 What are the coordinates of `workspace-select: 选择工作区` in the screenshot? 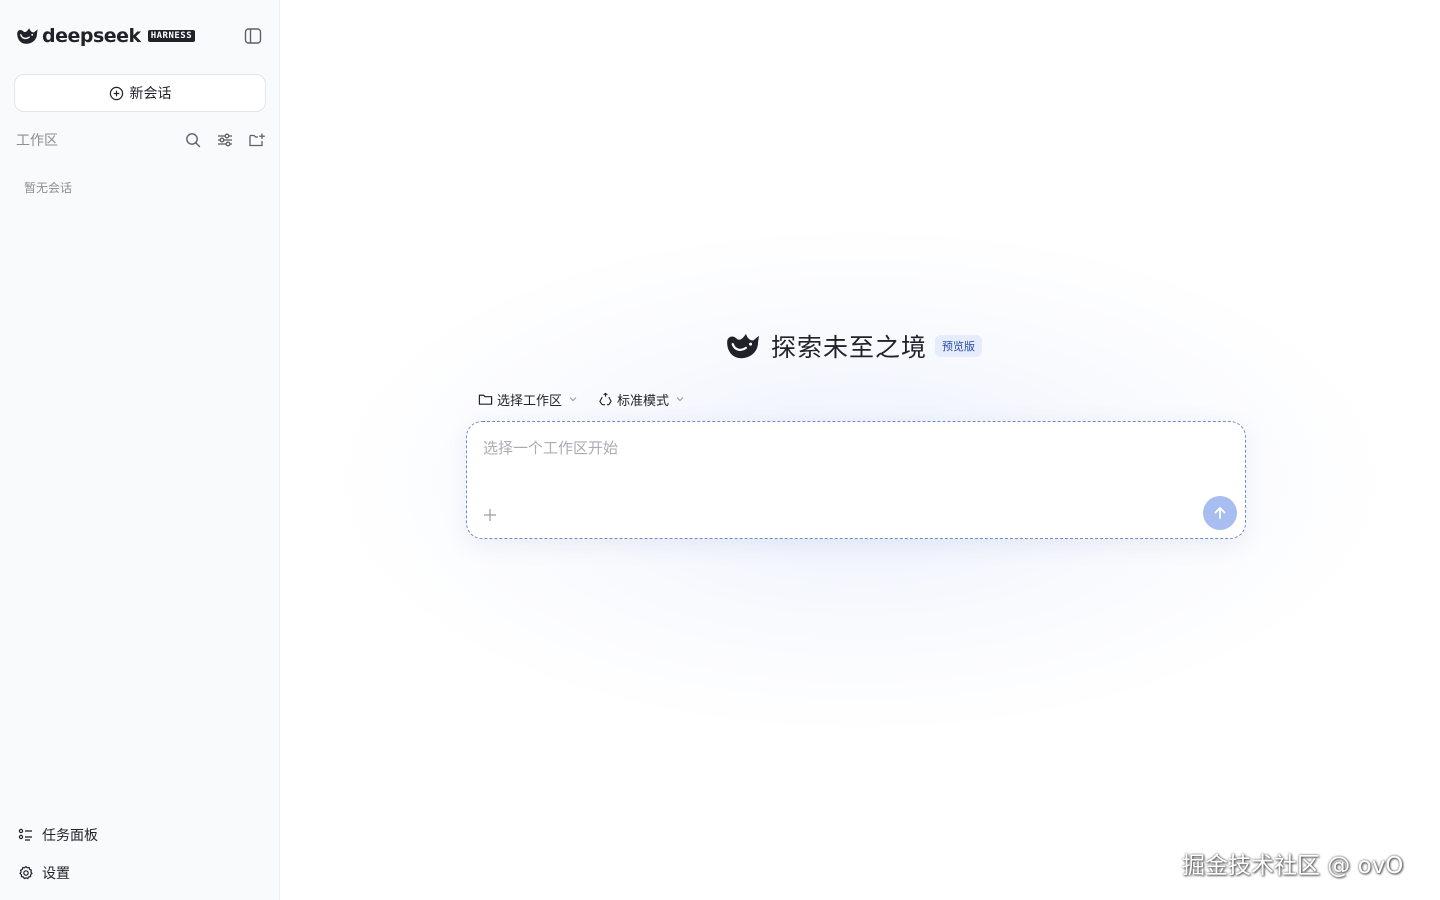 It's located at (528, 399).